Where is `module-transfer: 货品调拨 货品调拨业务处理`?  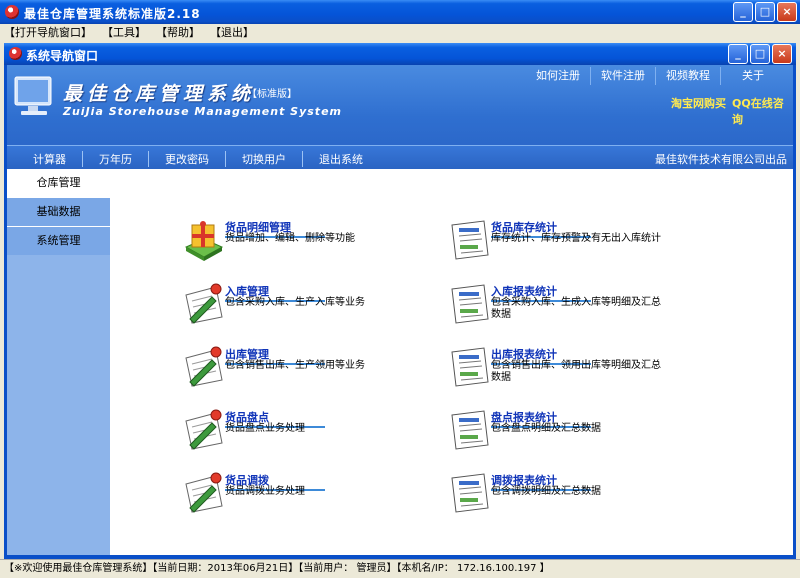
module-transfer: 货品调拨 货品调拨业务处理 is located at coordinates (307, 493).